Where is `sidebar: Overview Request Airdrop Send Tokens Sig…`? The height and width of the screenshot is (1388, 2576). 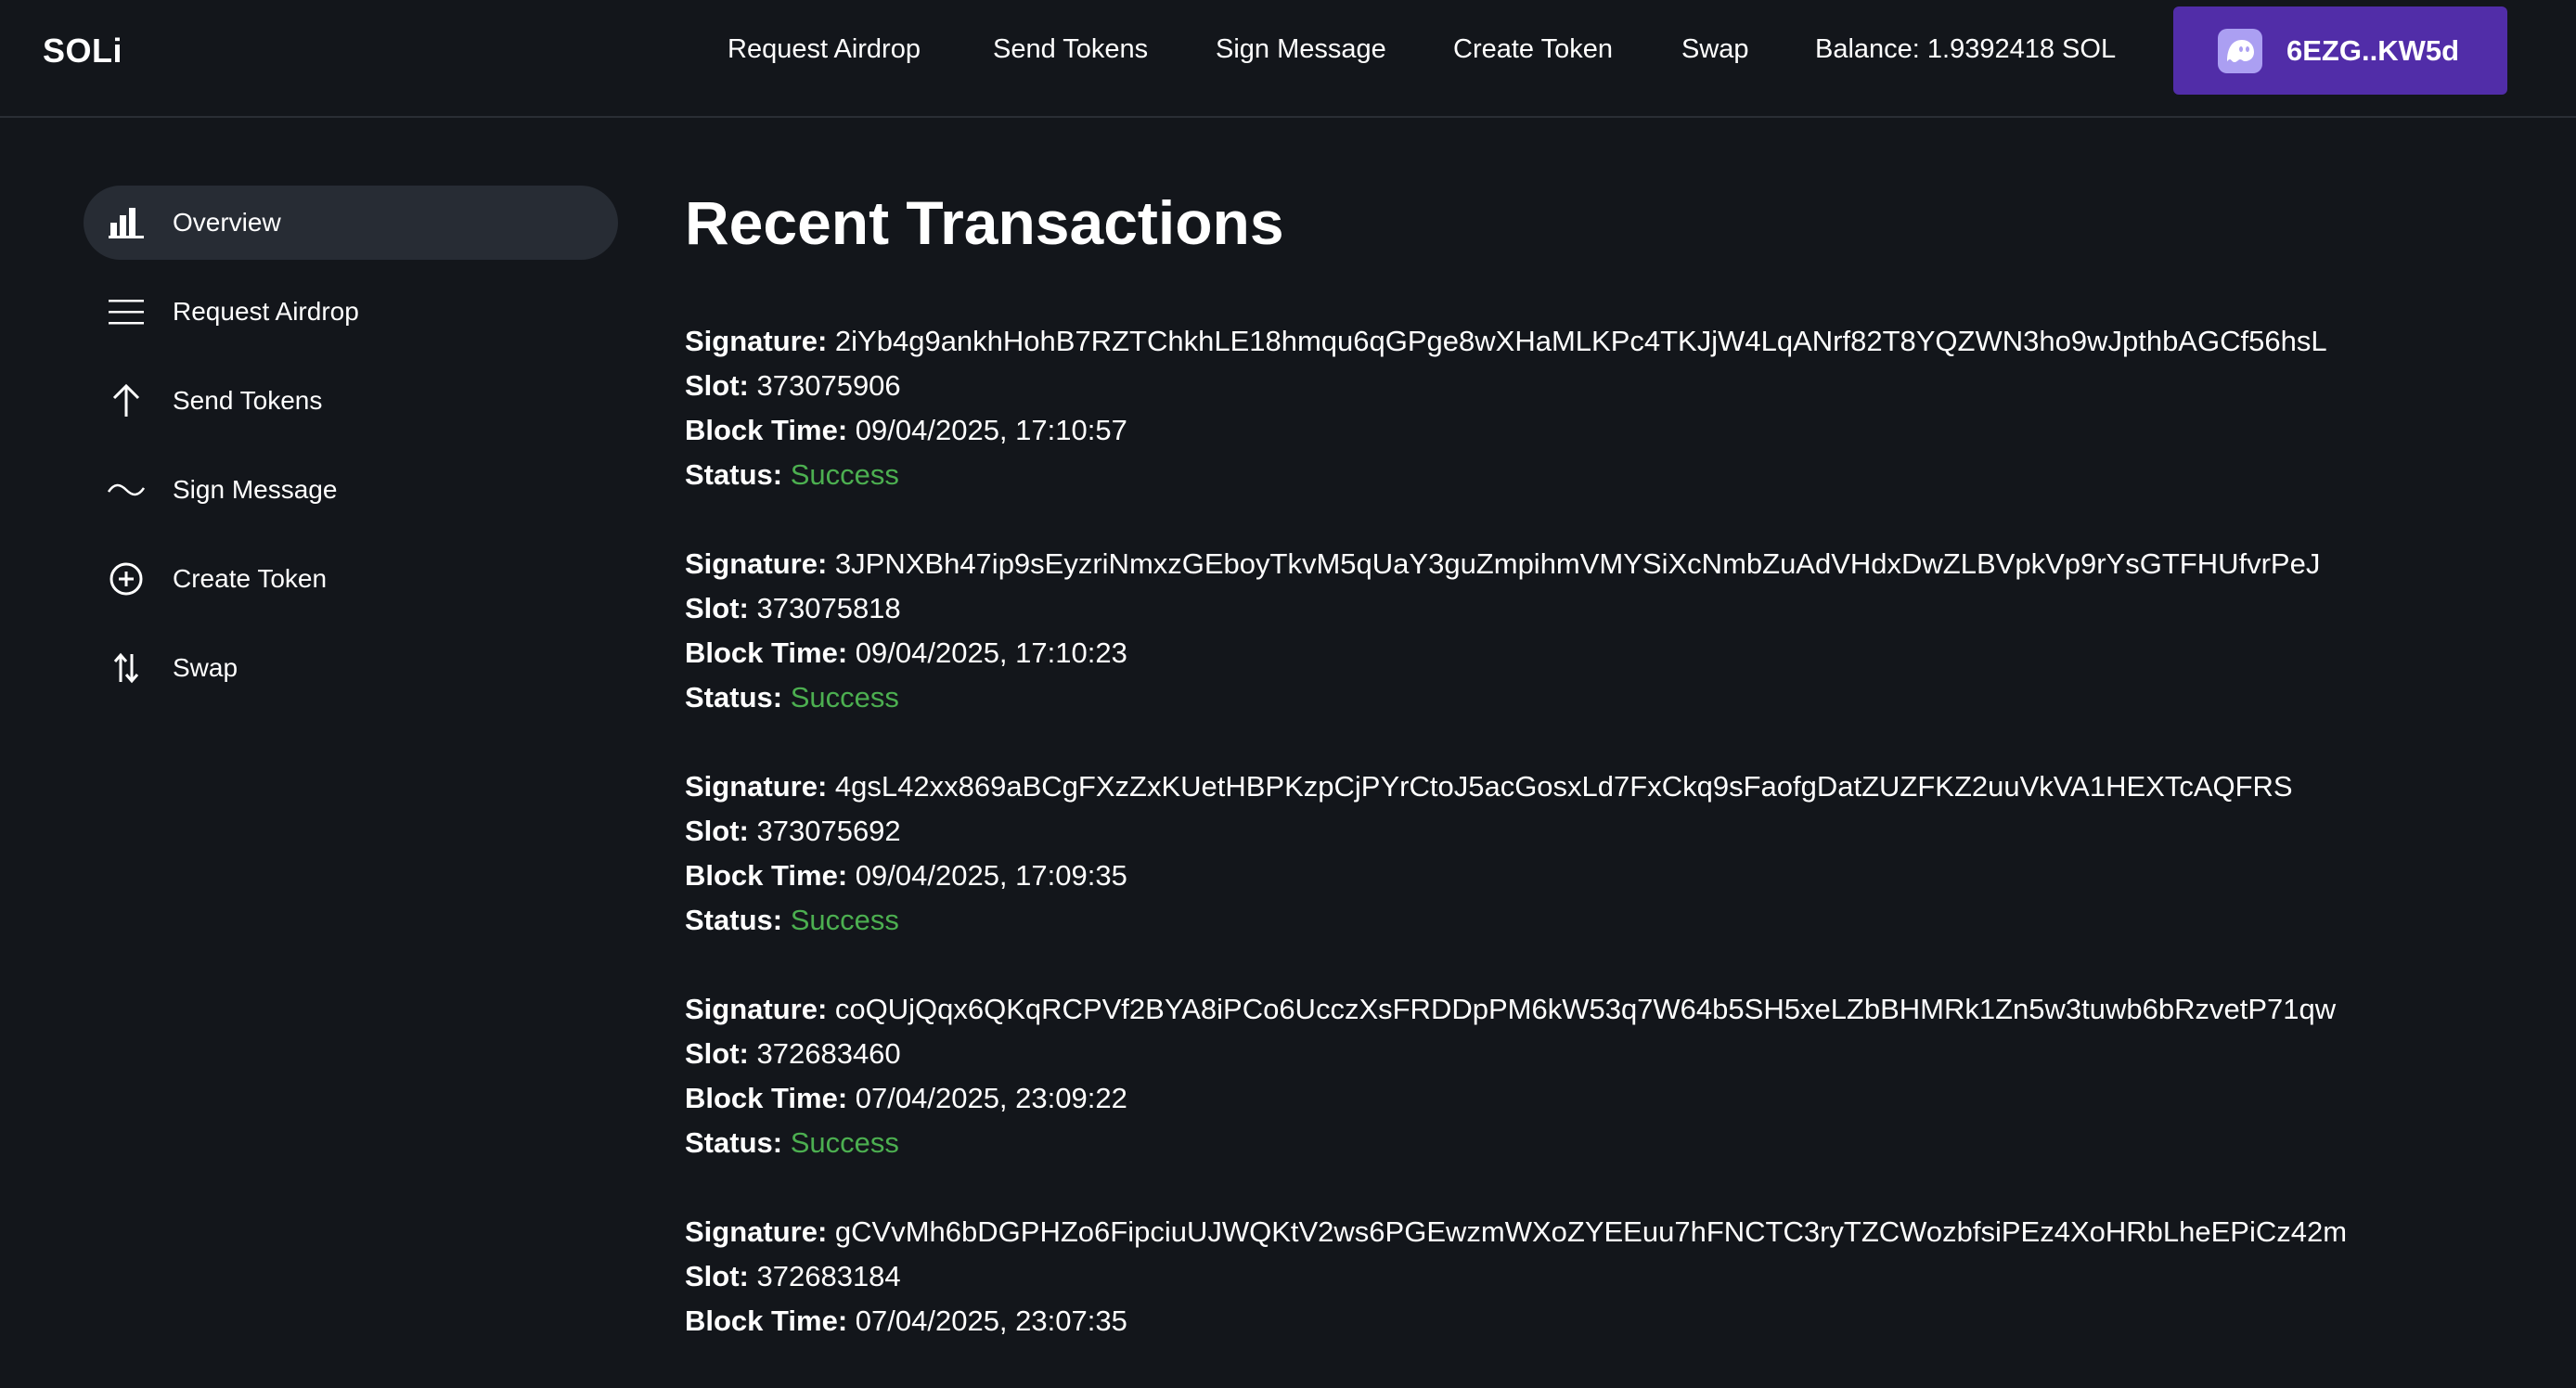
sidebar: Overview Request Airdrop Send Tokens Sig… is located at coordinates (351, 453).